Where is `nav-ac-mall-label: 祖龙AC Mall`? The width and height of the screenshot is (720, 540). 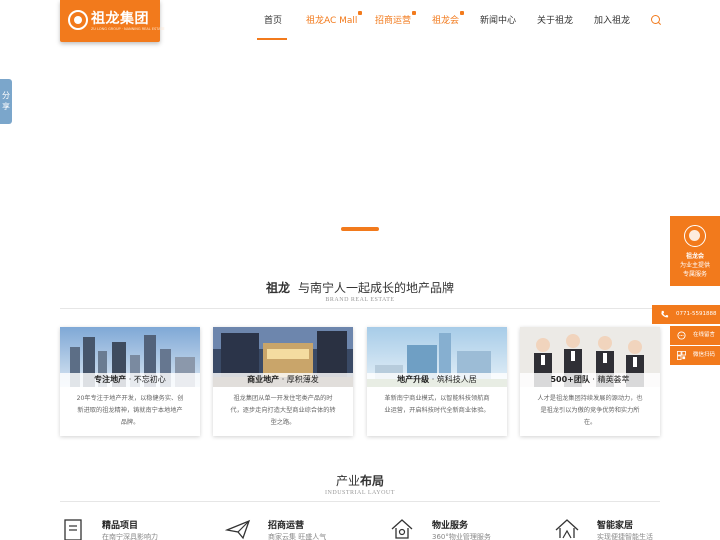 nav-ac-mall-label: 祖龙AC Mall is located at coordinates (332, 21).